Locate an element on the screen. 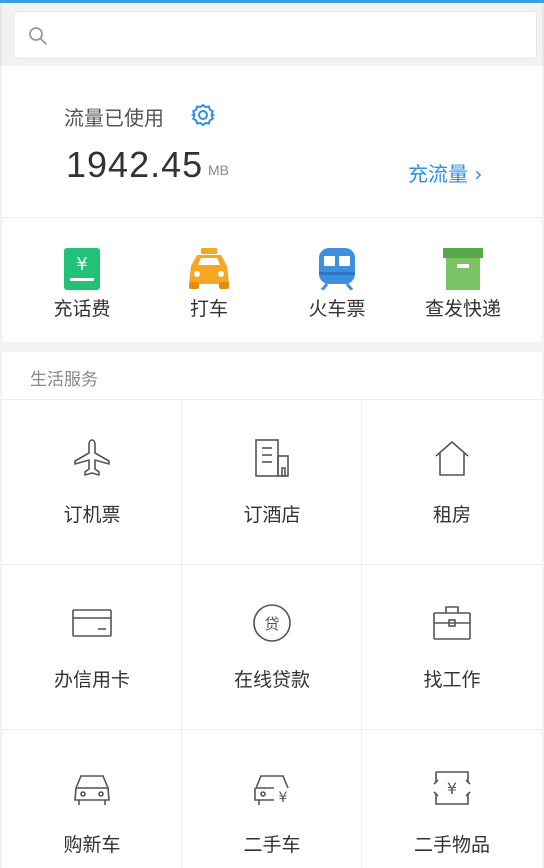 This screenshot has height=868, width=544. section-gap is located at coordinates (272, 347).